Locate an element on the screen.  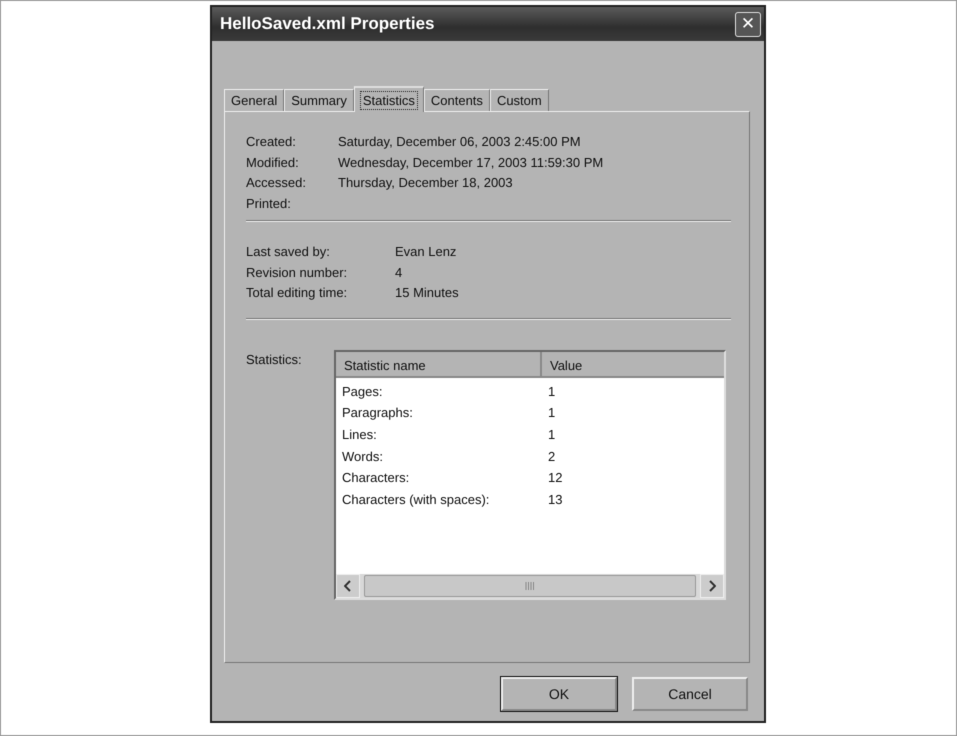
field-label: Printed: is located at coordinates (269, 203).